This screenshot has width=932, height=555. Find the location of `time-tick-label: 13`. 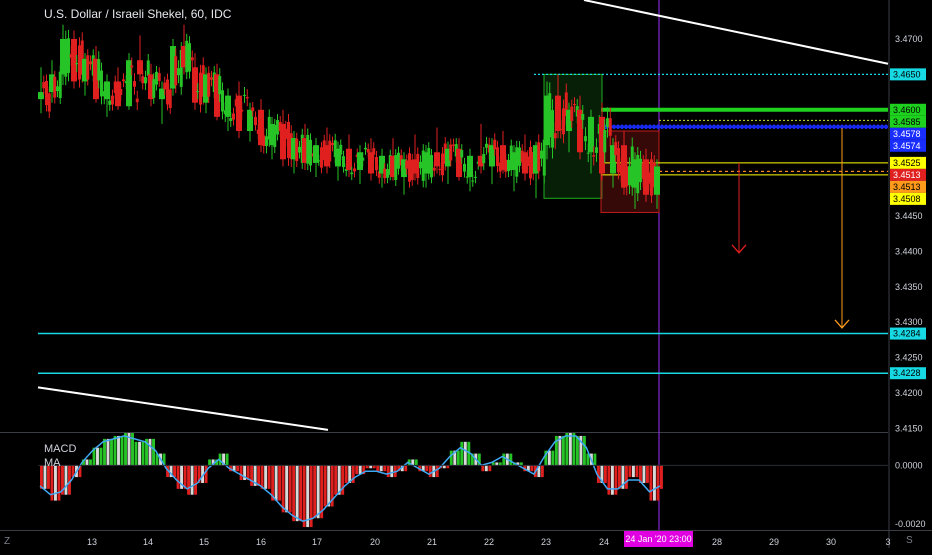

time-tick-label: 13 is located at coordinates (92, 542).